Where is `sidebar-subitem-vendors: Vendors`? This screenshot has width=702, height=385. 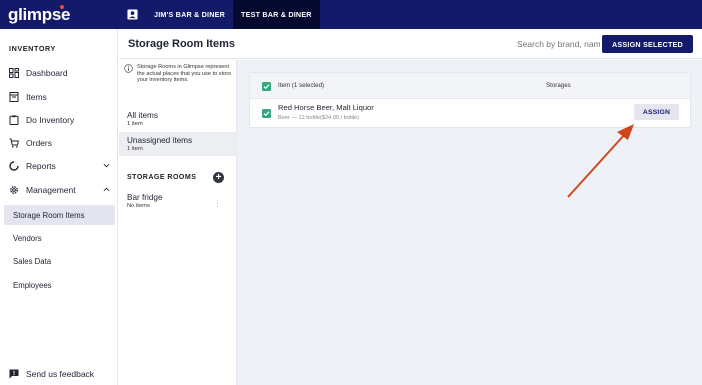 sidebar-subitem-vendors: Vendors is located at coordinates (59, 238).